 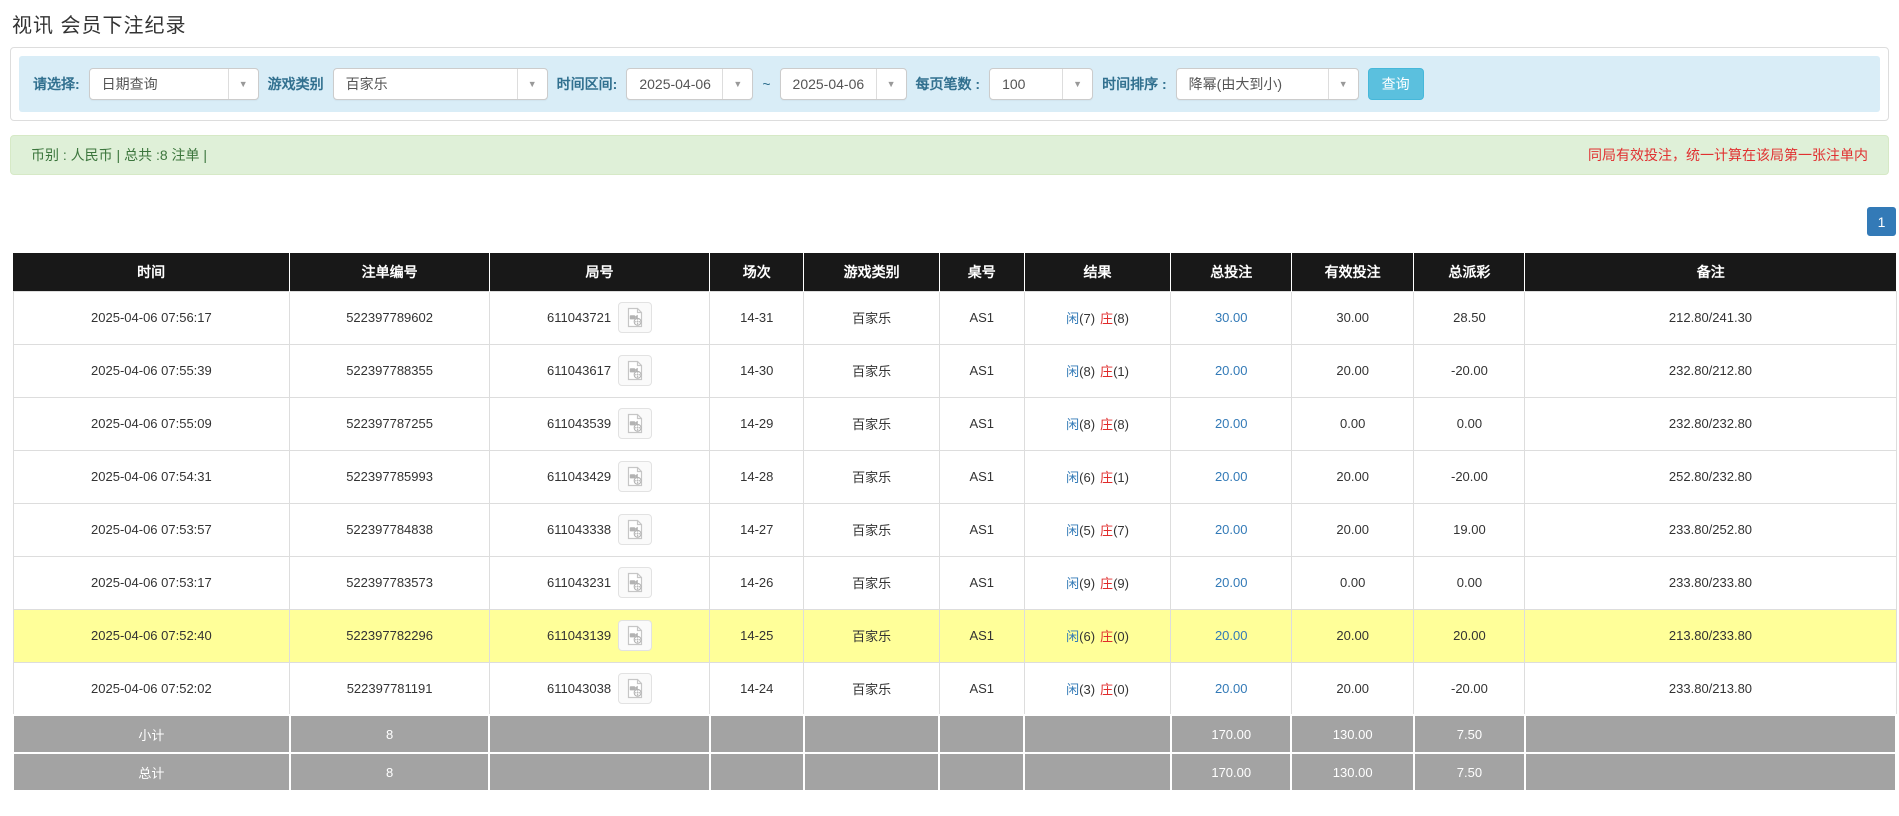 I want to click on cell-remark: 233.80/252.80, so click(x=1710, y=529).